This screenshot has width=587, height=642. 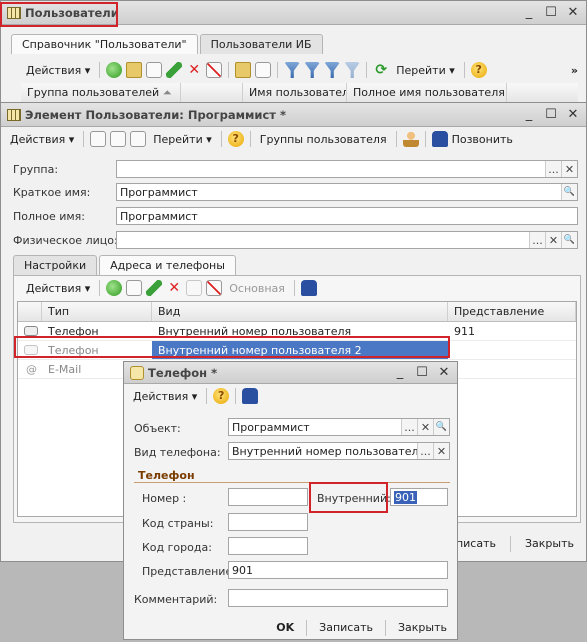 What do you see at coordinates (52, 192) in the screenshot?
I see `short-name-label: Краткое имя:` at bounding box center [52, 192].